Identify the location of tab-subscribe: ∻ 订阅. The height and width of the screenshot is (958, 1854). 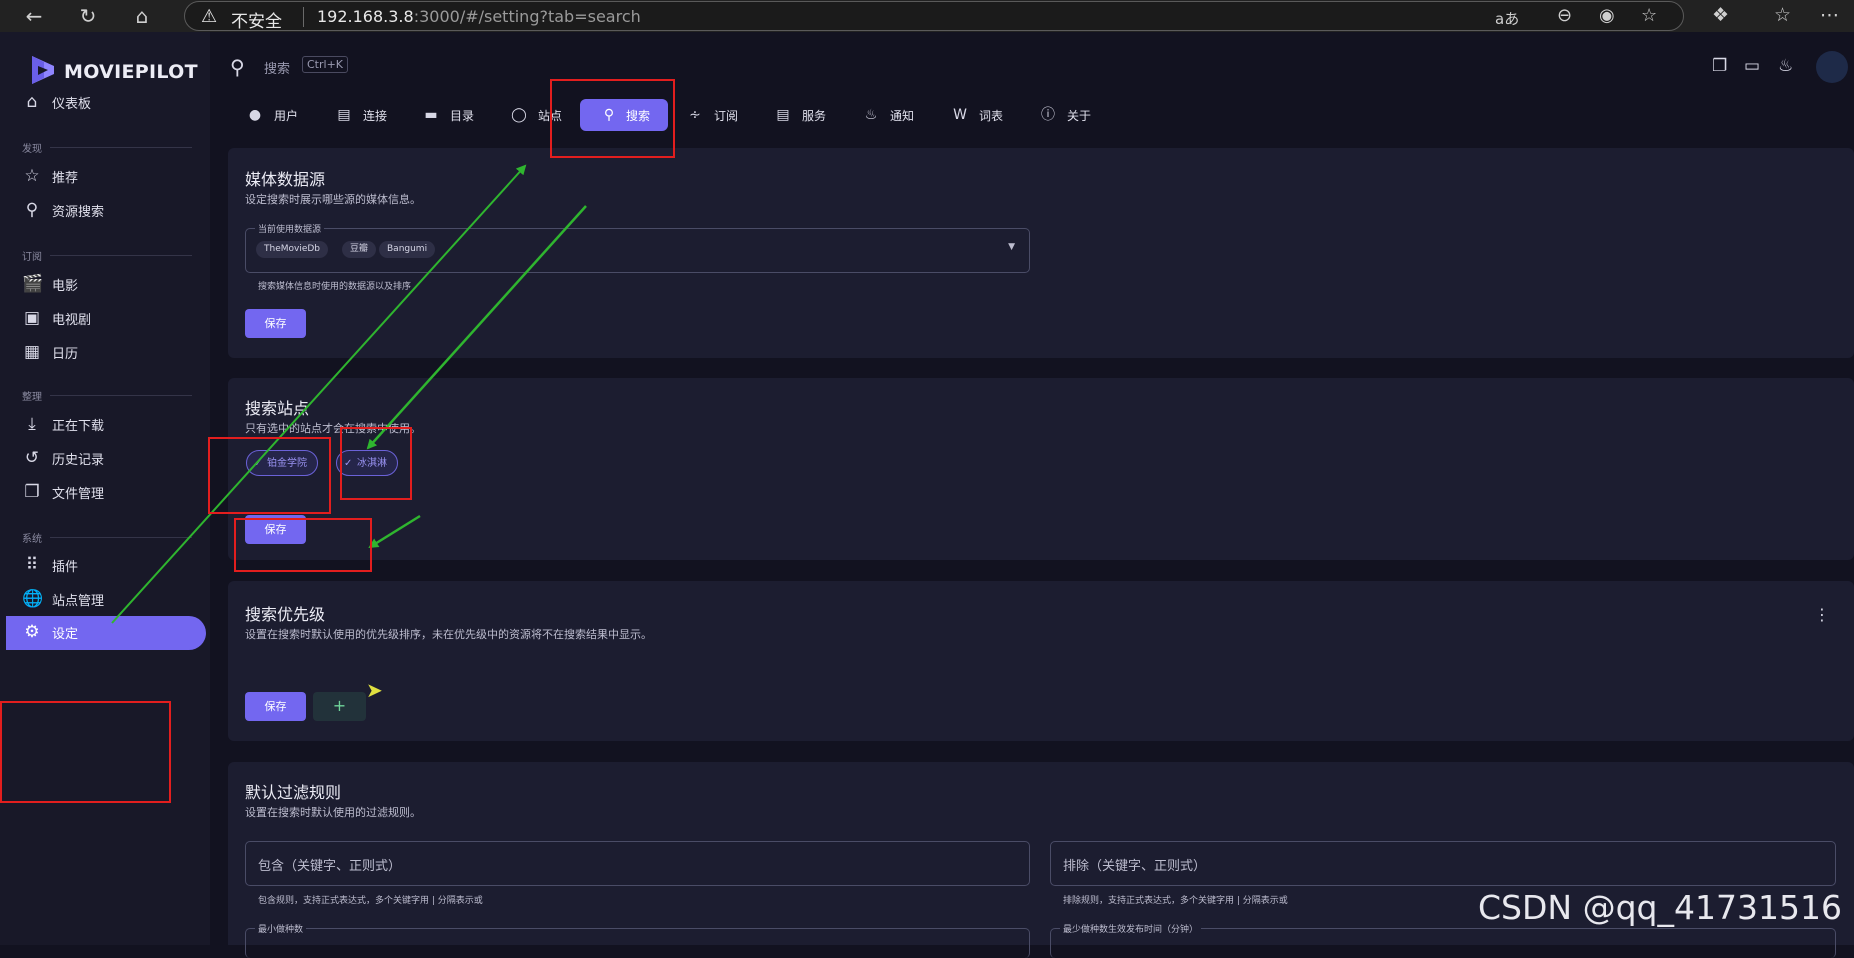
(716, 115).